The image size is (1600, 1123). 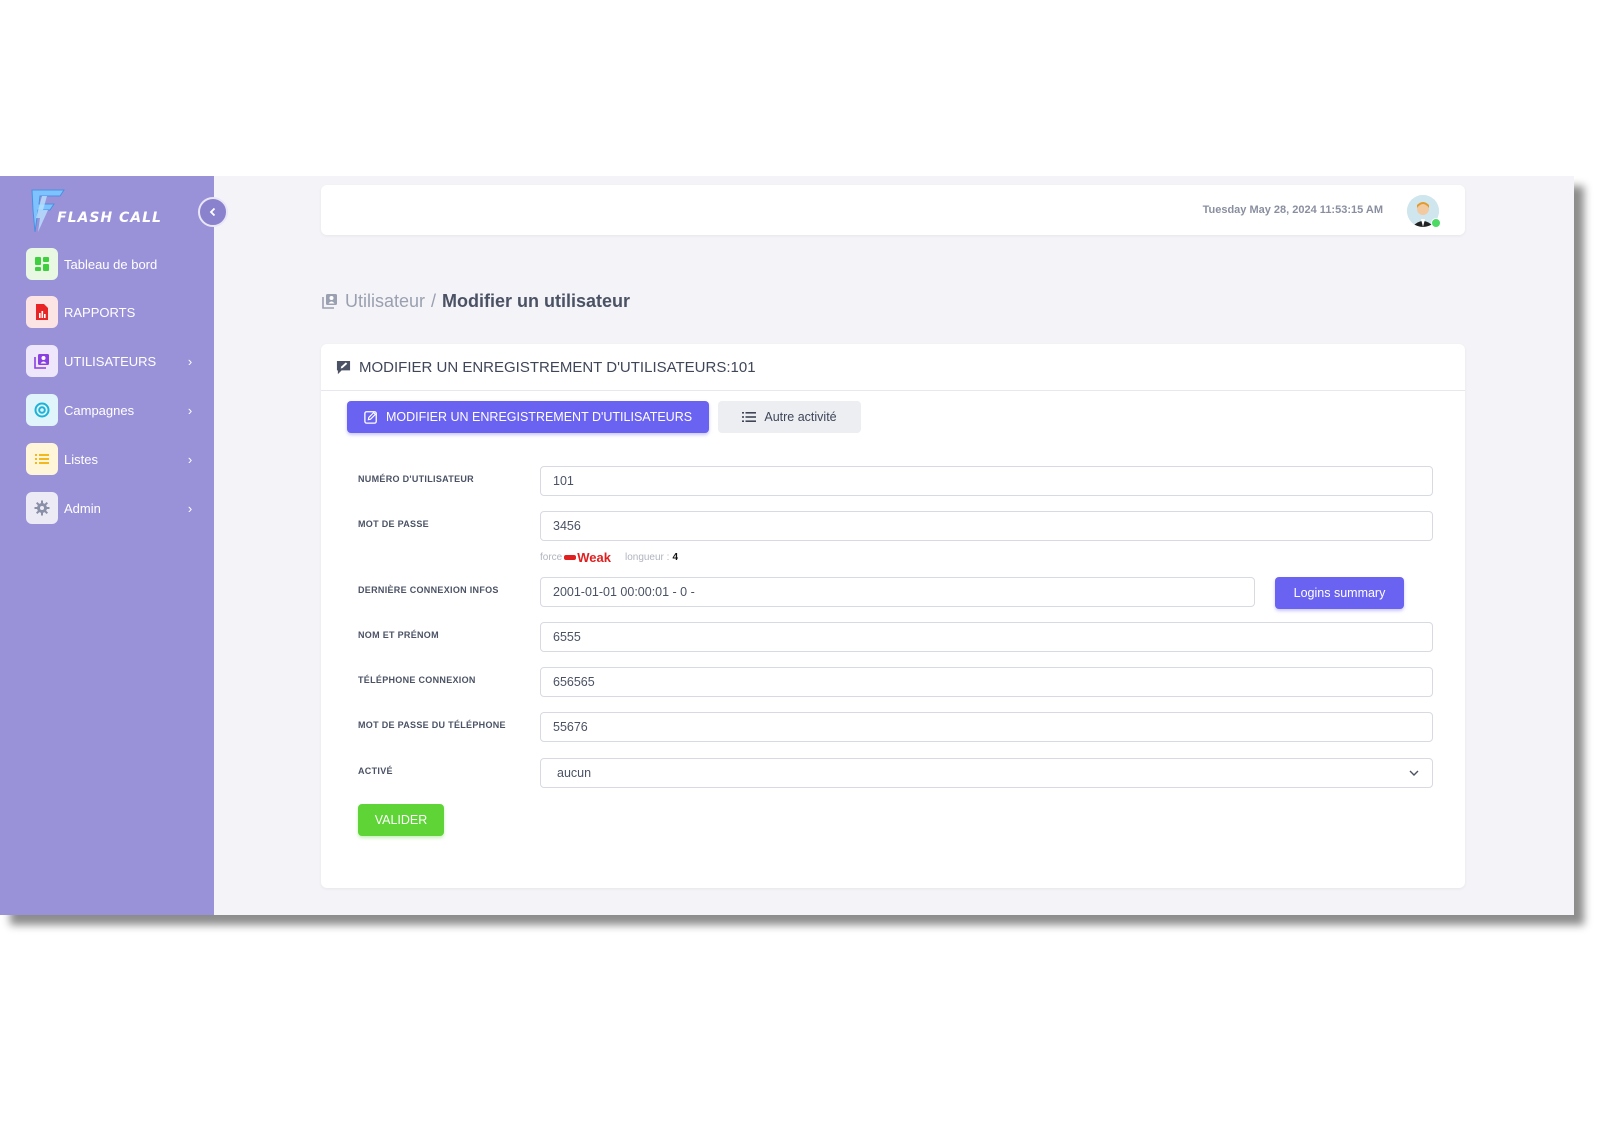 I want to click on user-number-label: NUMÉRO D'UTILISATEUR, so click(x=416, y=479).